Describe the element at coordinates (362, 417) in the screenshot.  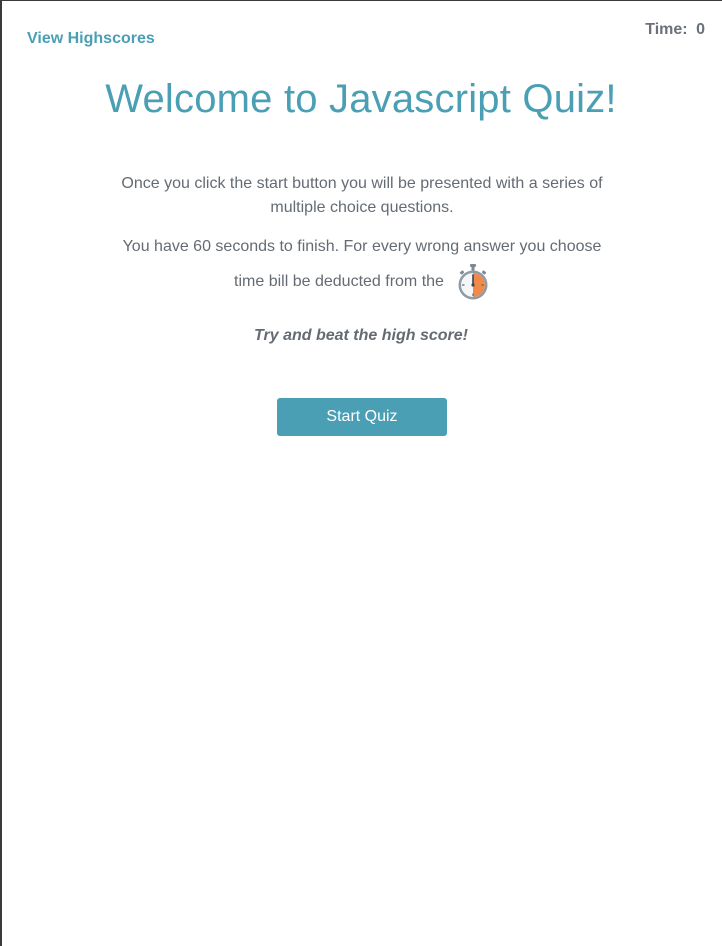
I see `start-quiz-button: Start Quiz` at that location.